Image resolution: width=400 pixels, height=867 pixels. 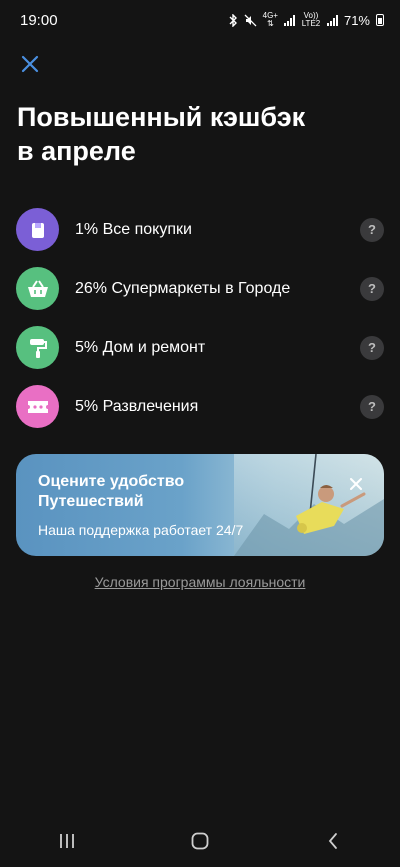 I want to click on recent-apps-button, so click(x=67, y=841).